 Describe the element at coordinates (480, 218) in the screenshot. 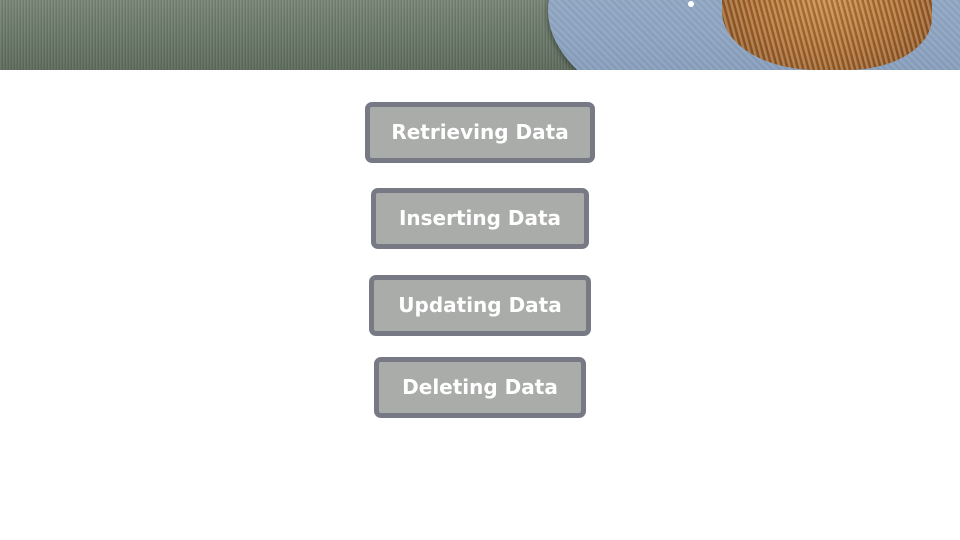

I see `inserting-data-button: Inserting Data` at that location.